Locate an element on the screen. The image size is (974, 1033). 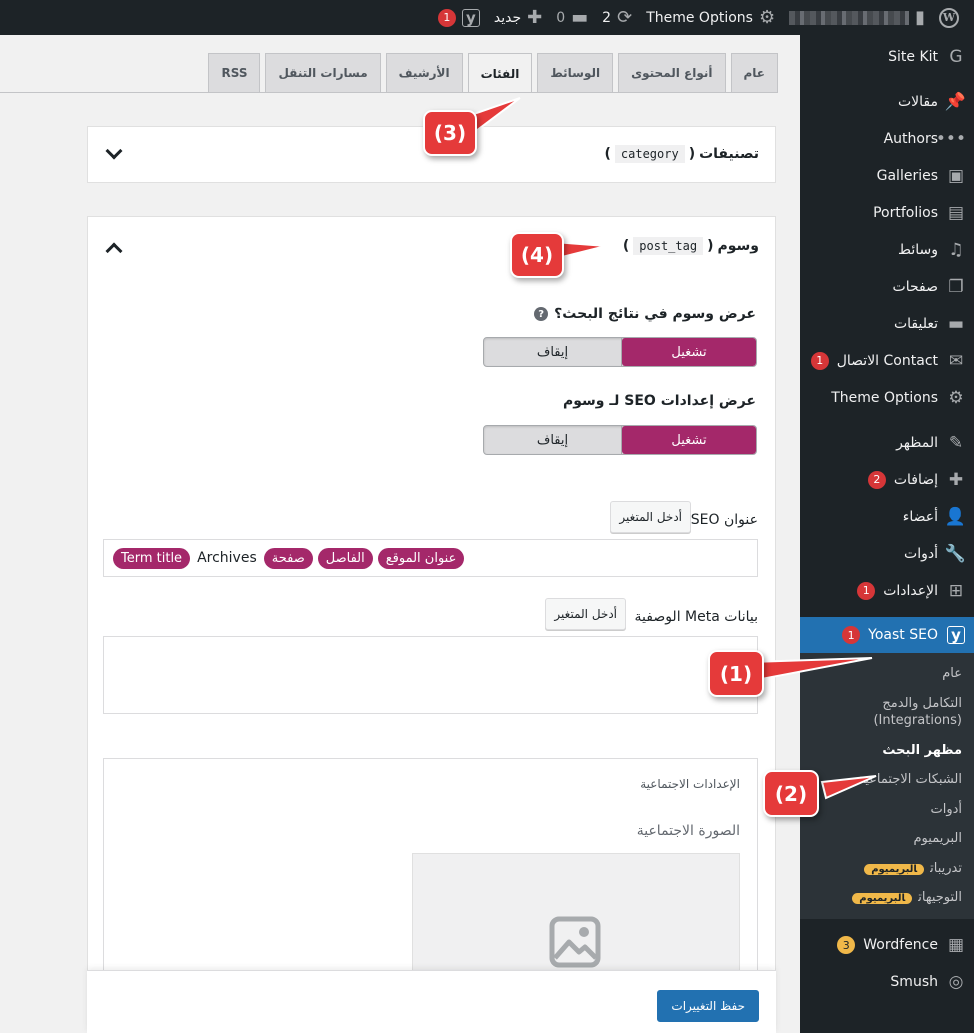
sidebar-item-items-10: ✎ المظهر is located at coordinates (887, 442).